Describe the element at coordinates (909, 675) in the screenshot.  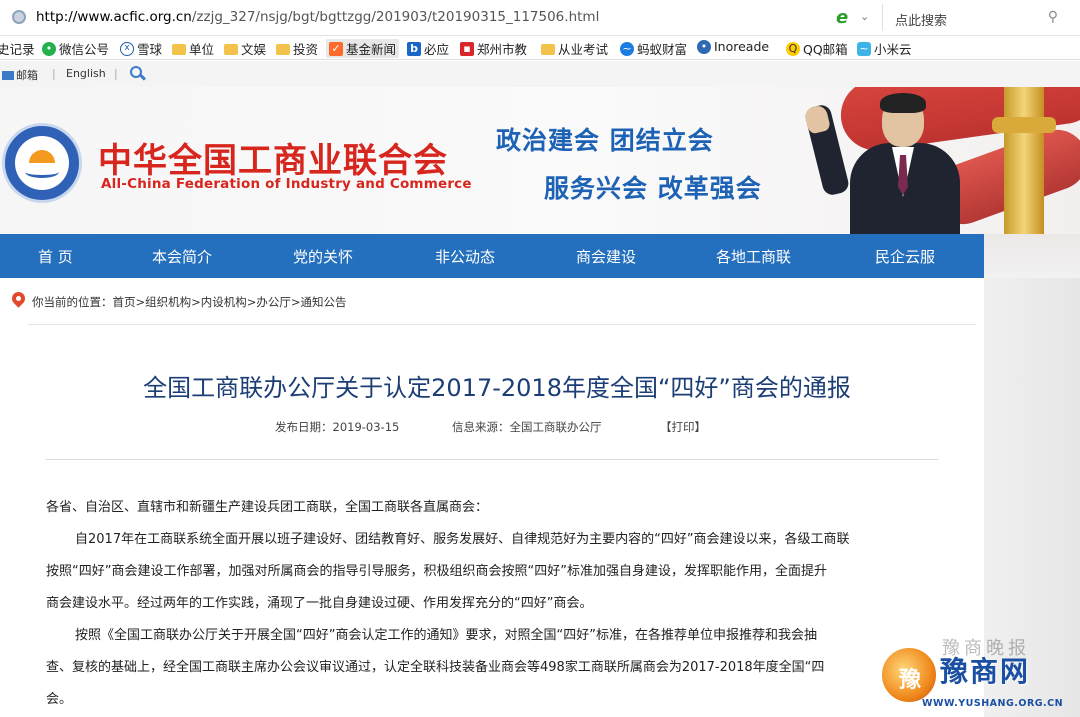
I see `yushang-logo-icon: 豫` at that location.